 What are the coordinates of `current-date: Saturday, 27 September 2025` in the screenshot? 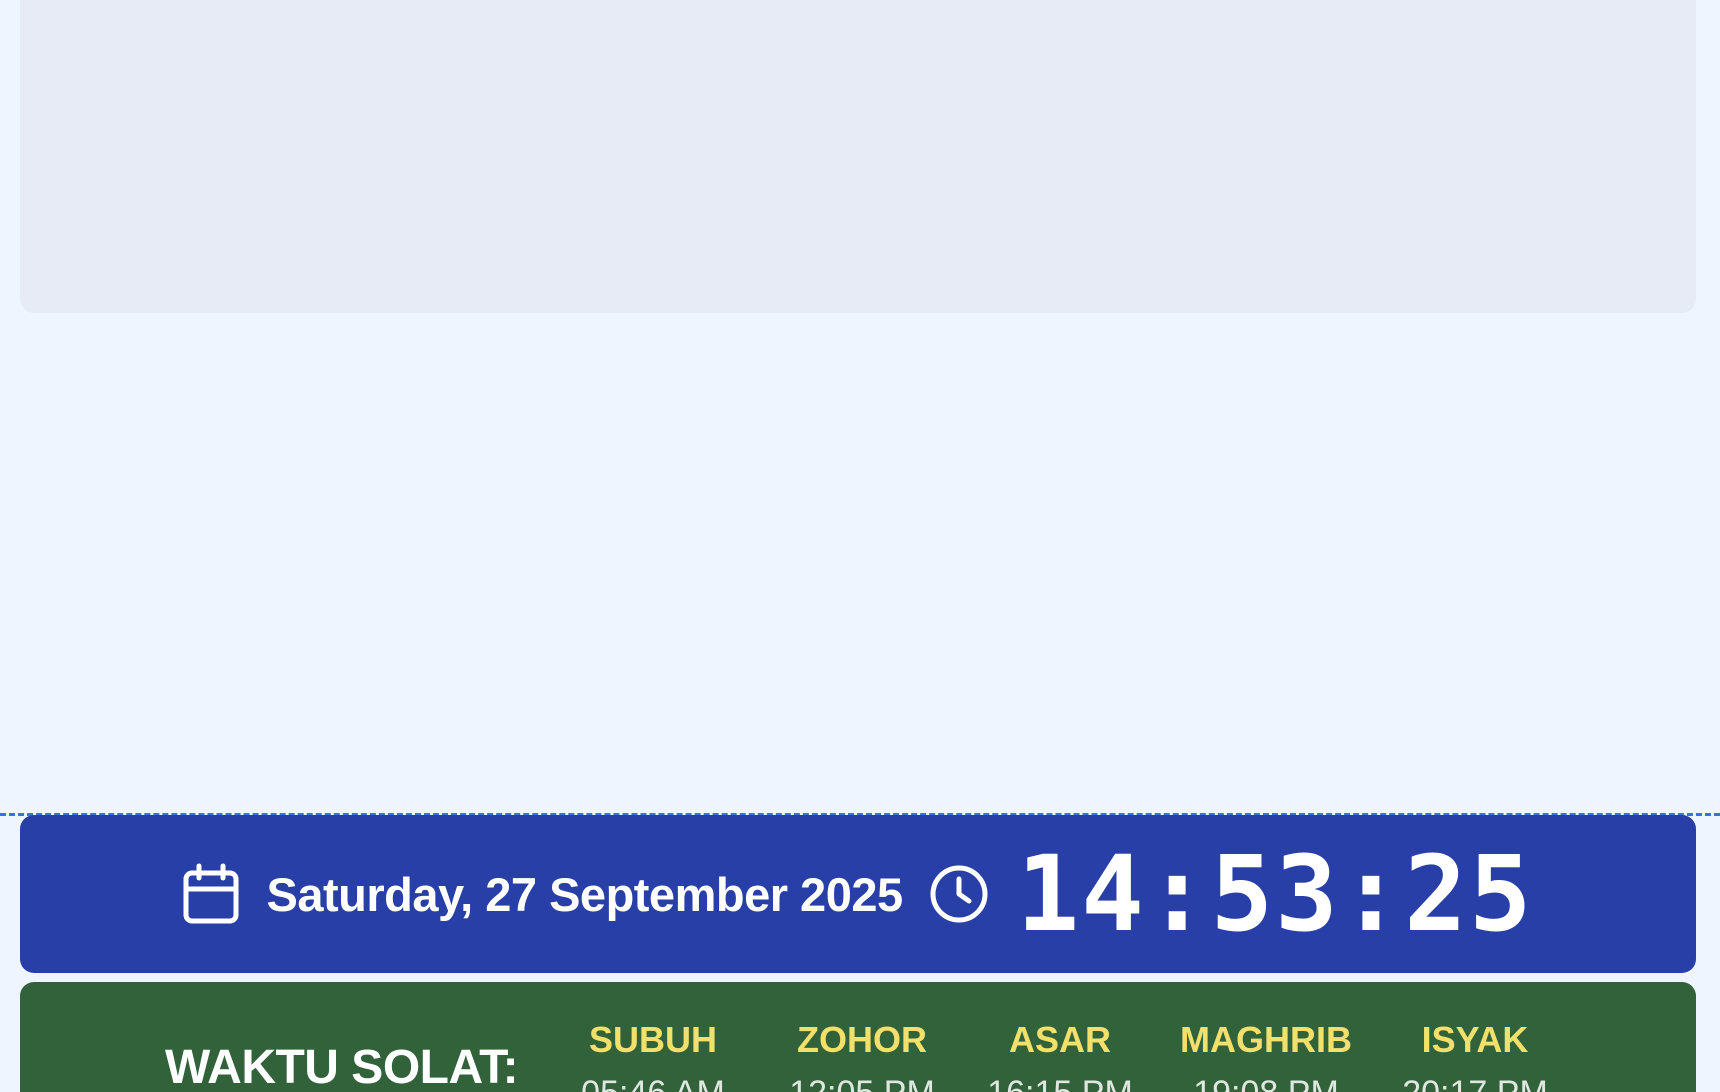 It's located at (584, 894).